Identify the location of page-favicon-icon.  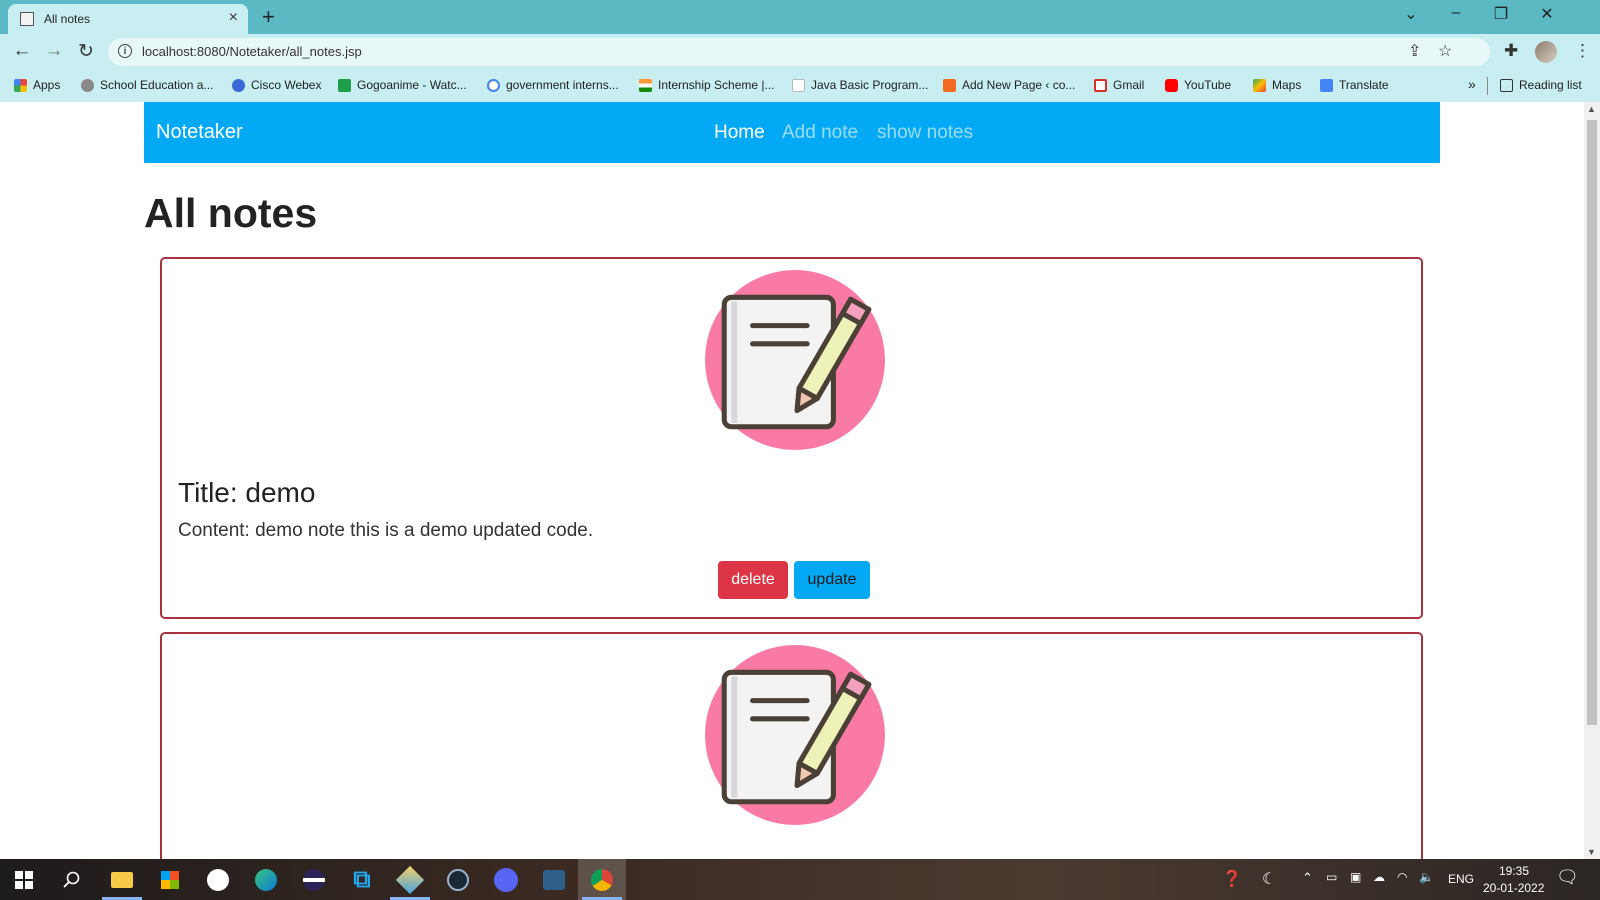
(27, 19).